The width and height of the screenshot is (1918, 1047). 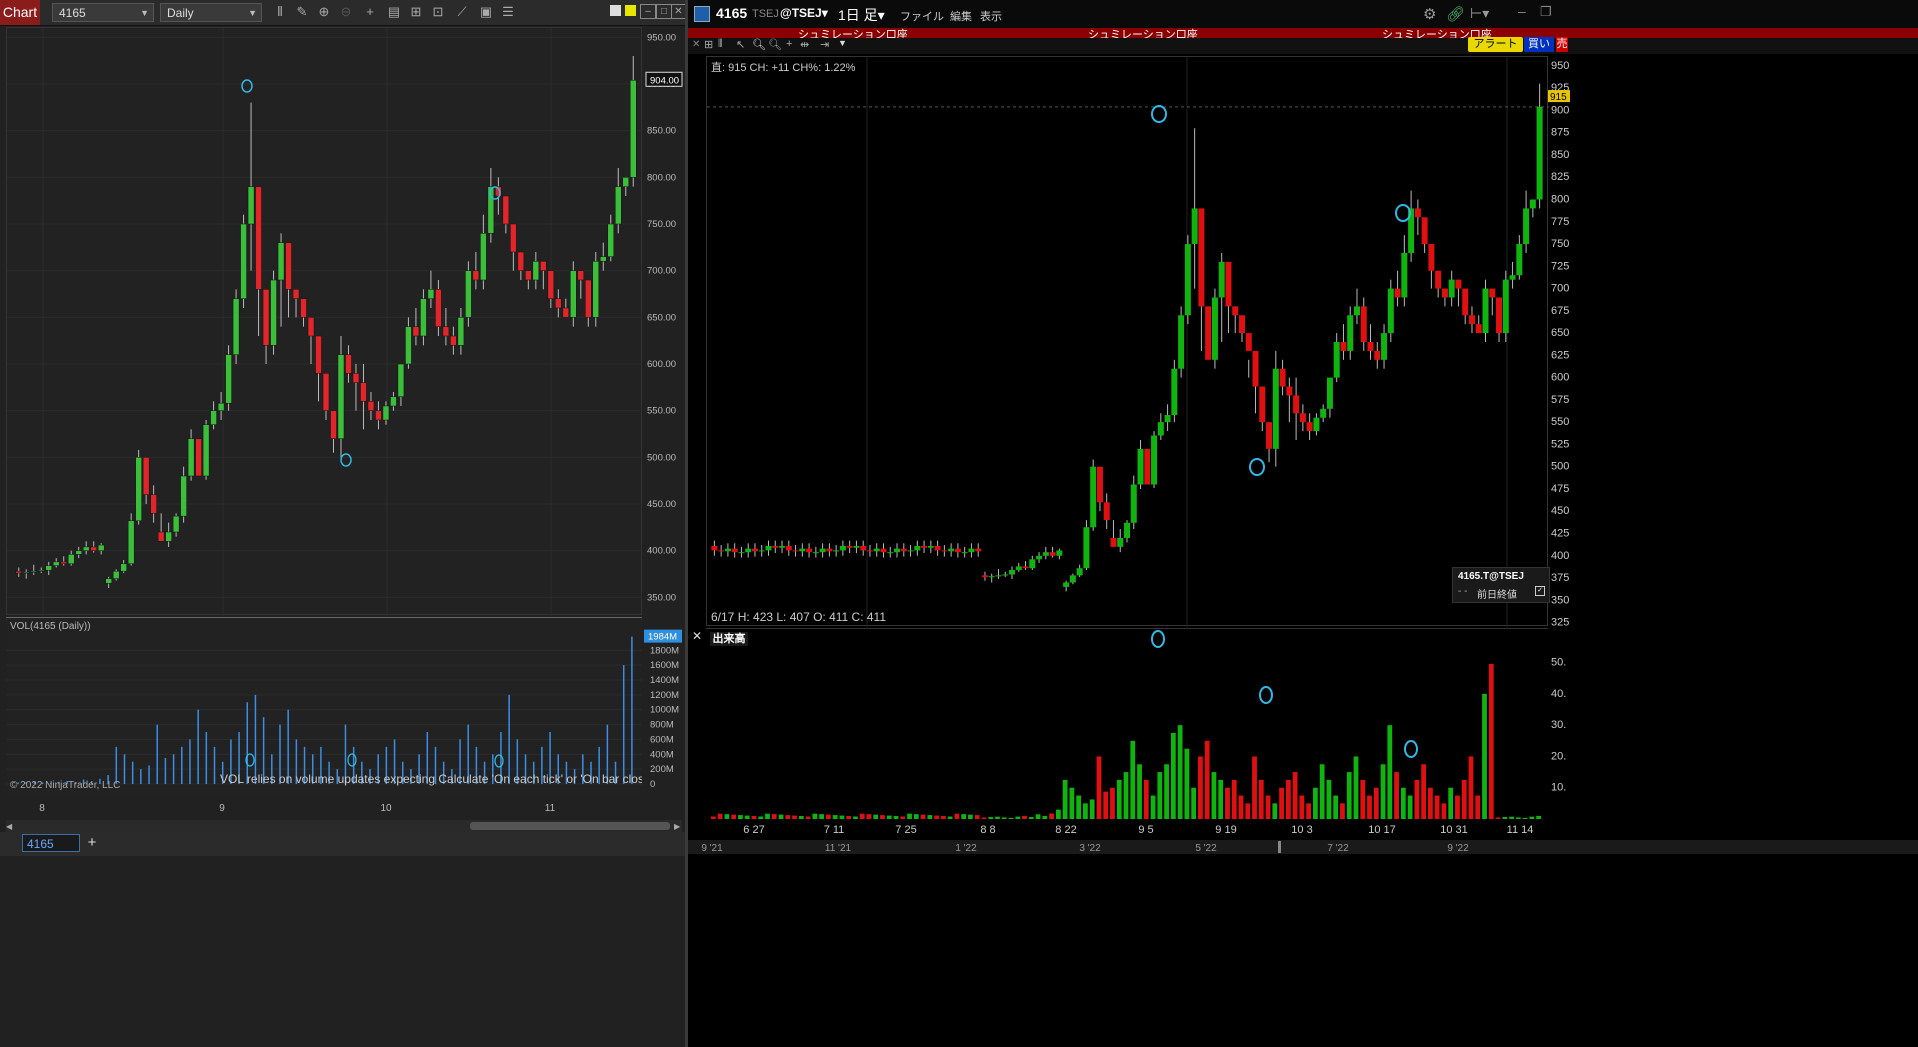 I want to click on last-price-label: 915, so click(x=1558, y=97).